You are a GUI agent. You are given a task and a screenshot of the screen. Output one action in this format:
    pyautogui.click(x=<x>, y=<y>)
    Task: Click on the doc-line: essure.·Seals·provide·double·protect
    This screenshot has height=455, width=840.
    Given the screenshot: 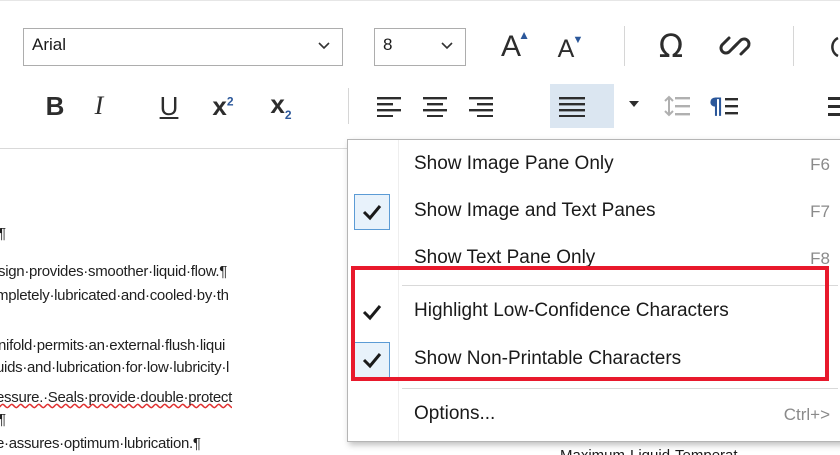 What is the action you would take?
    pyautogui.click(x=116, y=397)
    